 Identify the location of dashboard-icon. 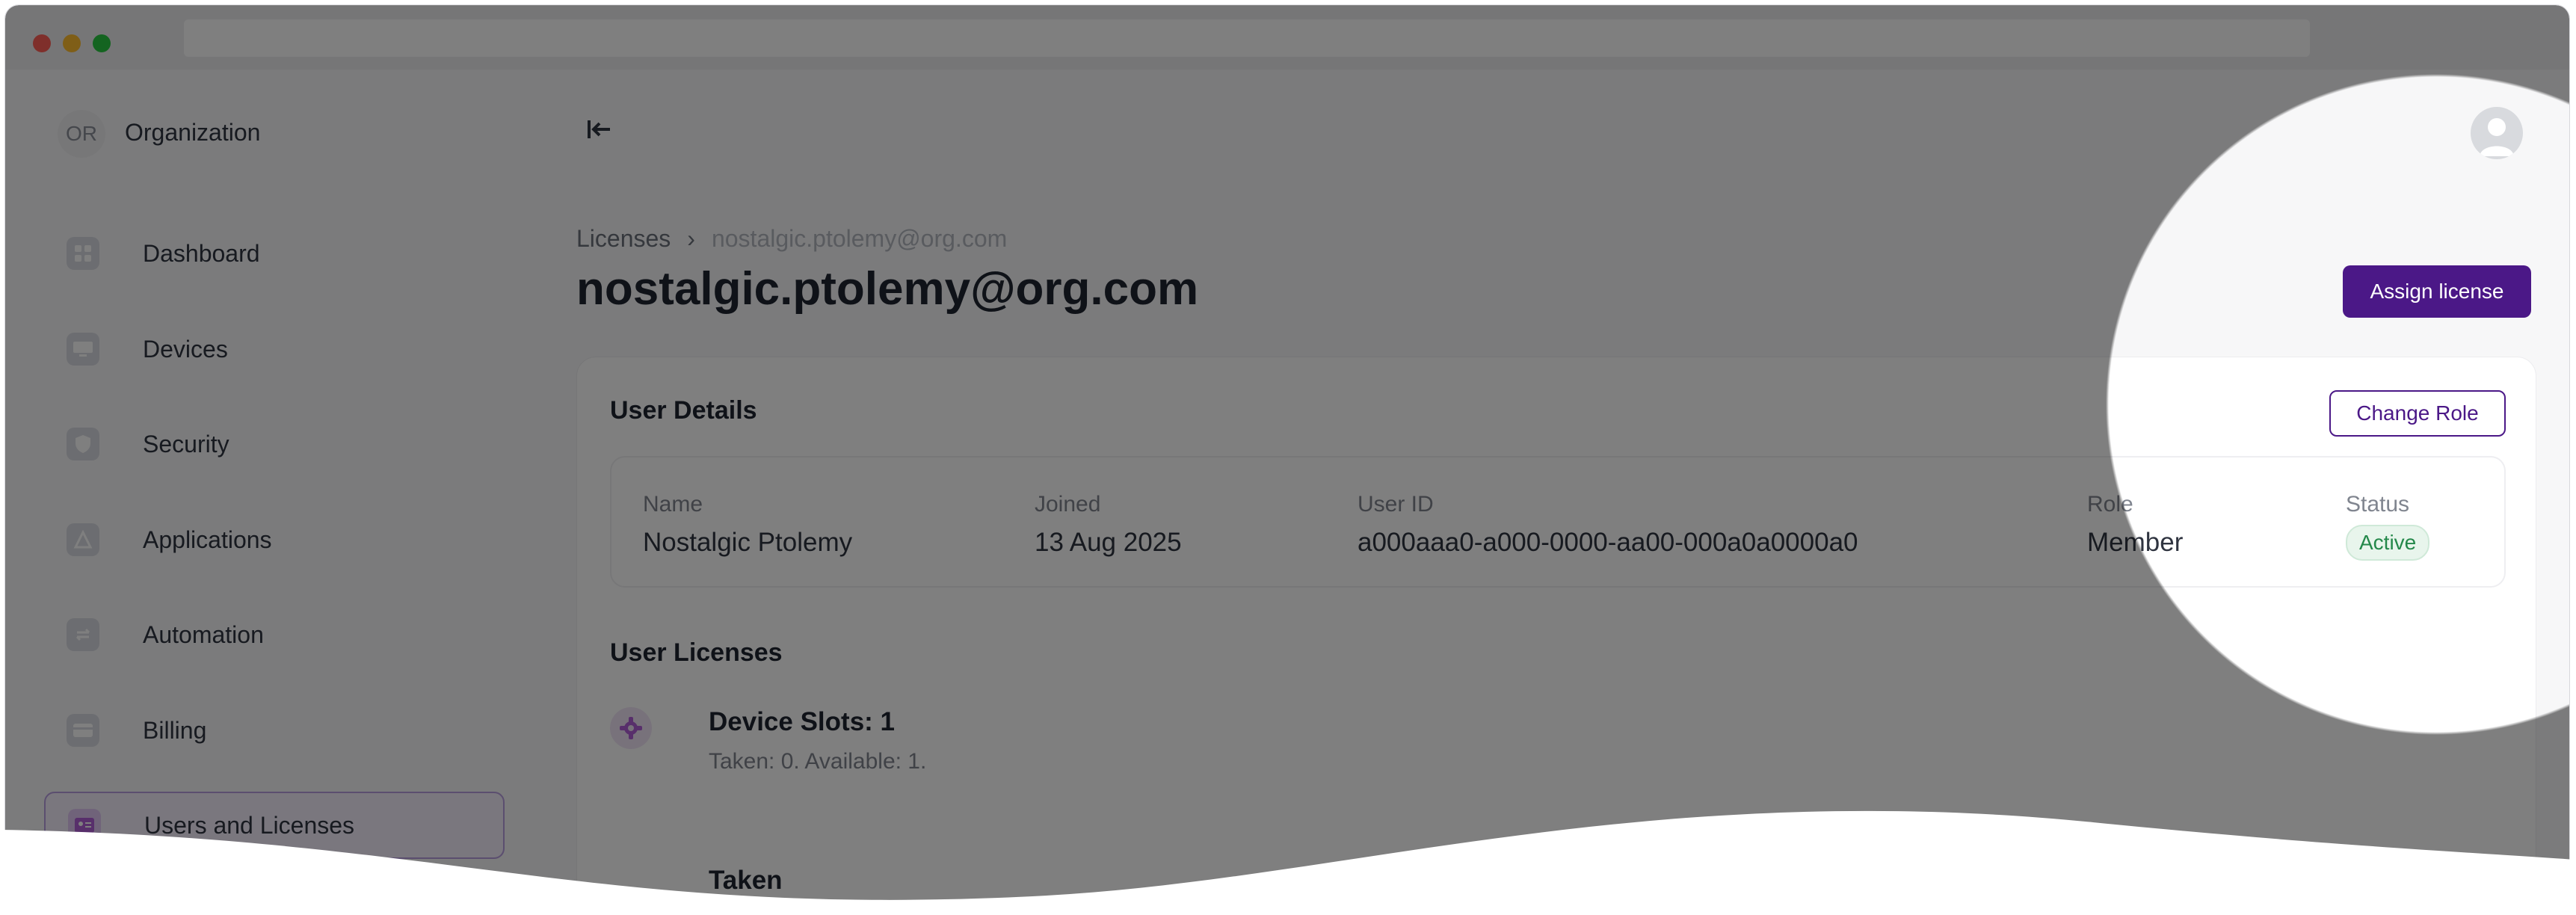
(83, 253).